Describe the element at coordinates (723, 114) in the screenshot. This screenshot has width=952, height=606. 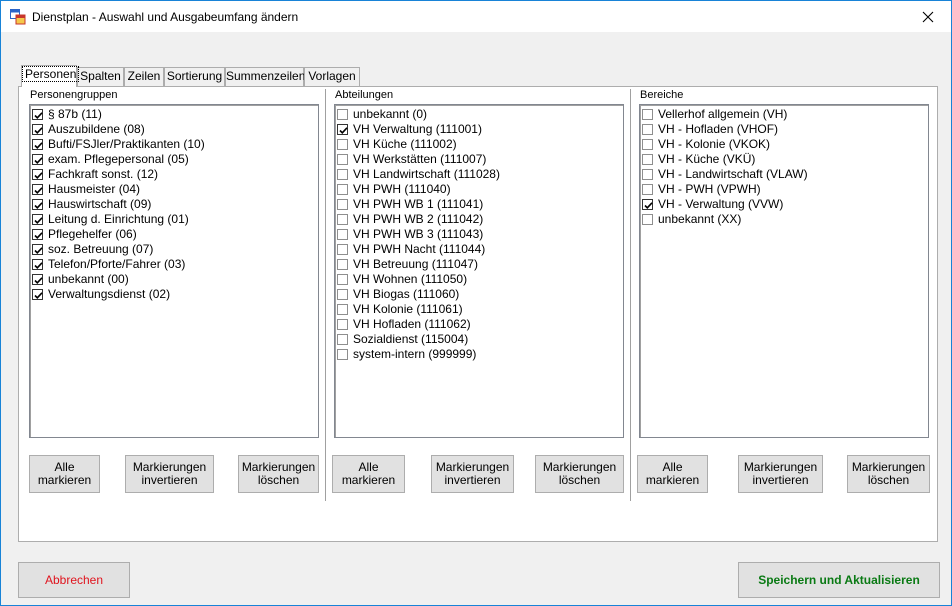
I see `checklist-item-label: Vellerhof allgemein (VH)` at that location.